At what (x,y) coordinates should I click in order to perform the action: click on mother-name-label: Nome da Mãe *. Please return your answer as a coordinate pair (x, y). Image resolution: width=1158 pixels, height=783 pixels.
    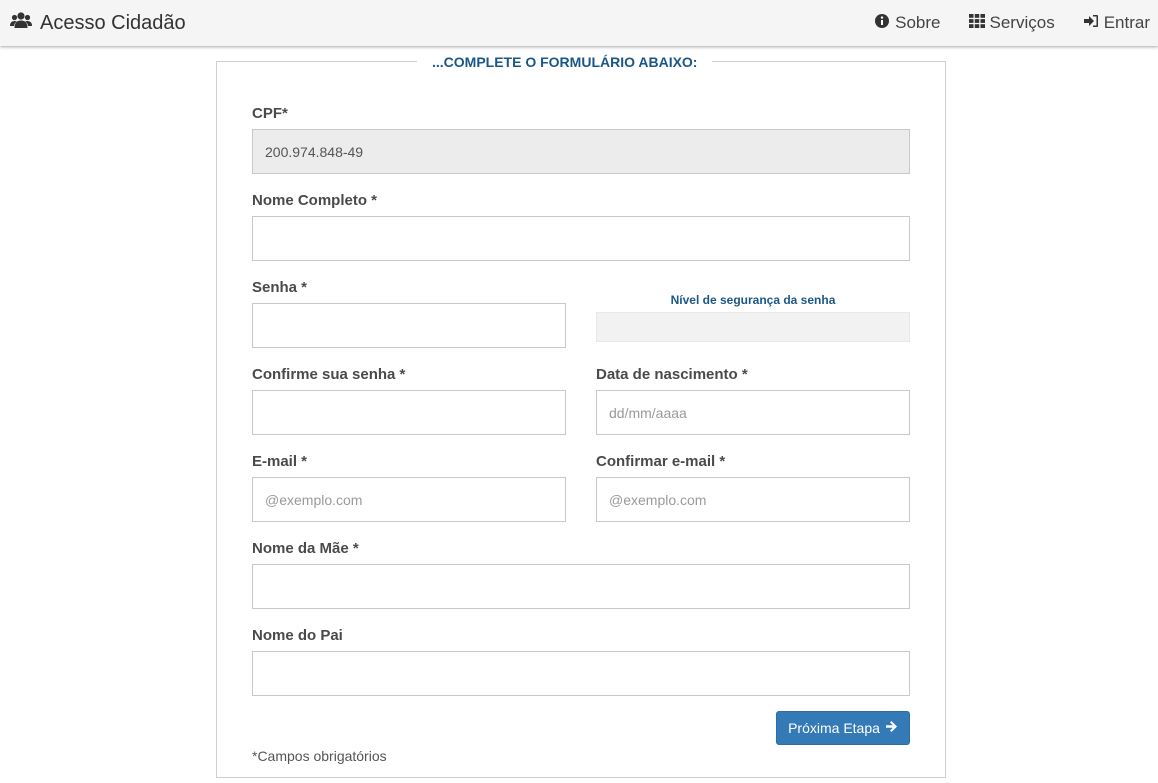
    Looking at the image, I should click on (305, 548).